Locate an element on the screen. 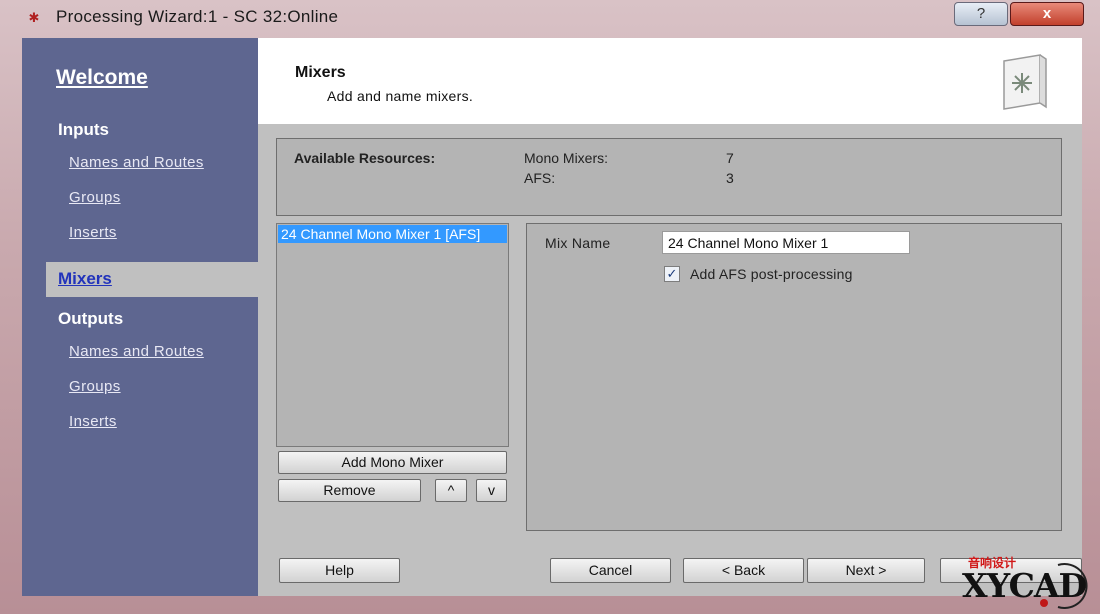 The height and width of the screenshot is (614, 1100). afs-postprocessing-checkbox: ✓ is located at coordinates (672, 274).